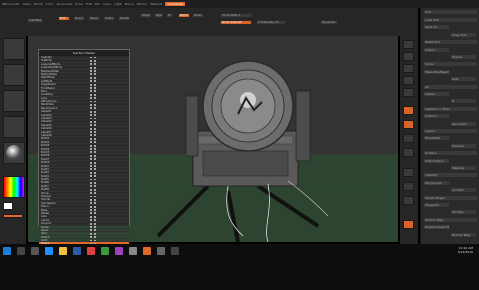 This screenshot has width=479, height=290. I want to click on focal-shift-slider: Focal Shift 0, so click(236, 15).